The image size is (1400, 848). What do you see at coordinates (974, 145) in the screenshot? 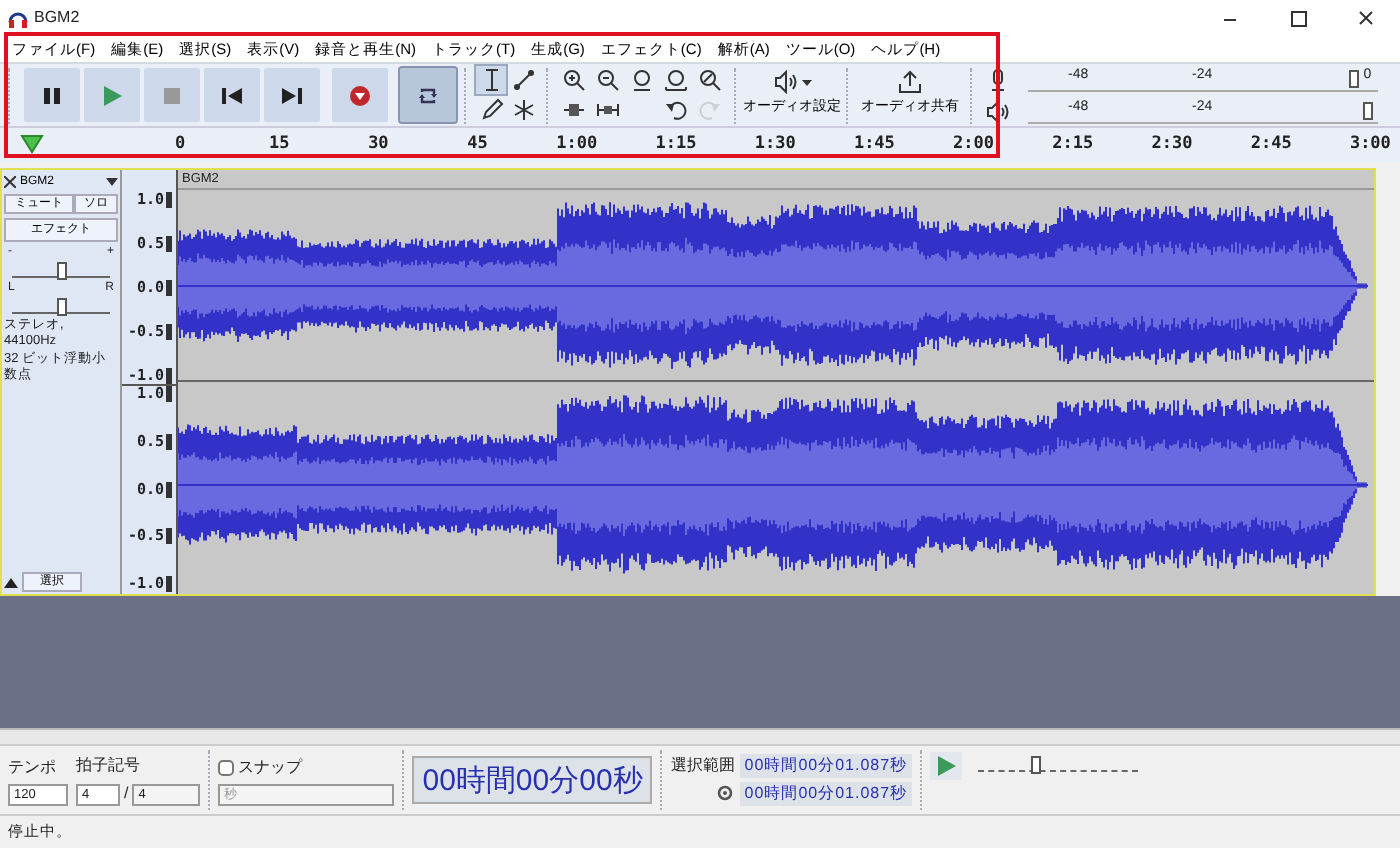
I see `ruler-label: 2:00` at bounding box center [974, 145].